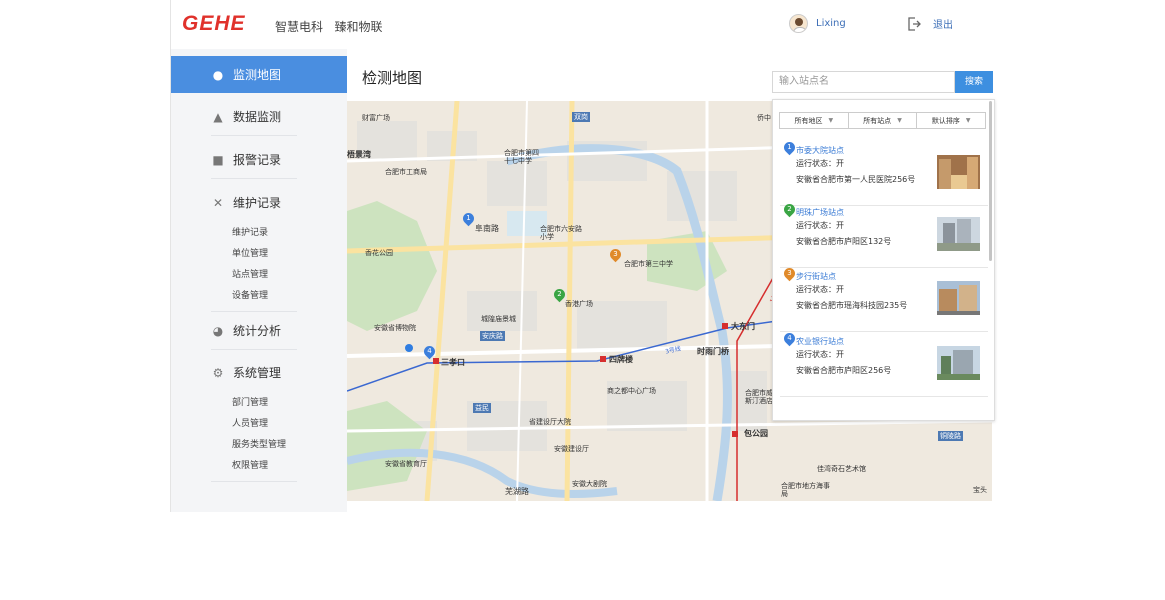  I want to click on sidebar-subitem: 单位管理, so click(259, 252).